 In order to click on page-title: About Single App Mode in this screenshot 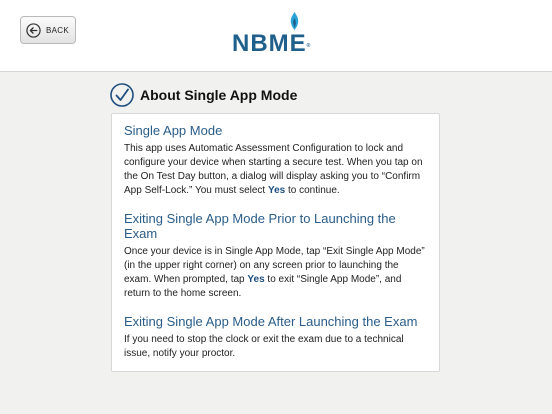, I will do `click(219, 95)`.